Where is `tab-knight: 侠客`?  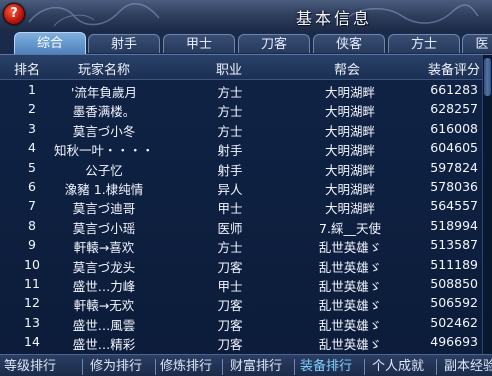
tab-knight: 侠客 is located at coordinates (349, 43).